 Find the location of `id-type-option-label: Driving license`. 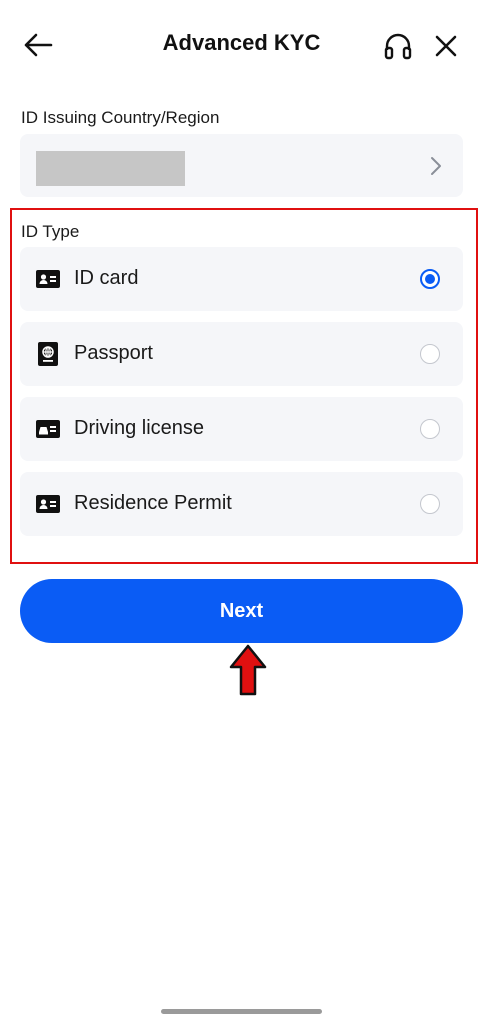

id-type-option-label: Driving license is located at coordinates (139, 428).